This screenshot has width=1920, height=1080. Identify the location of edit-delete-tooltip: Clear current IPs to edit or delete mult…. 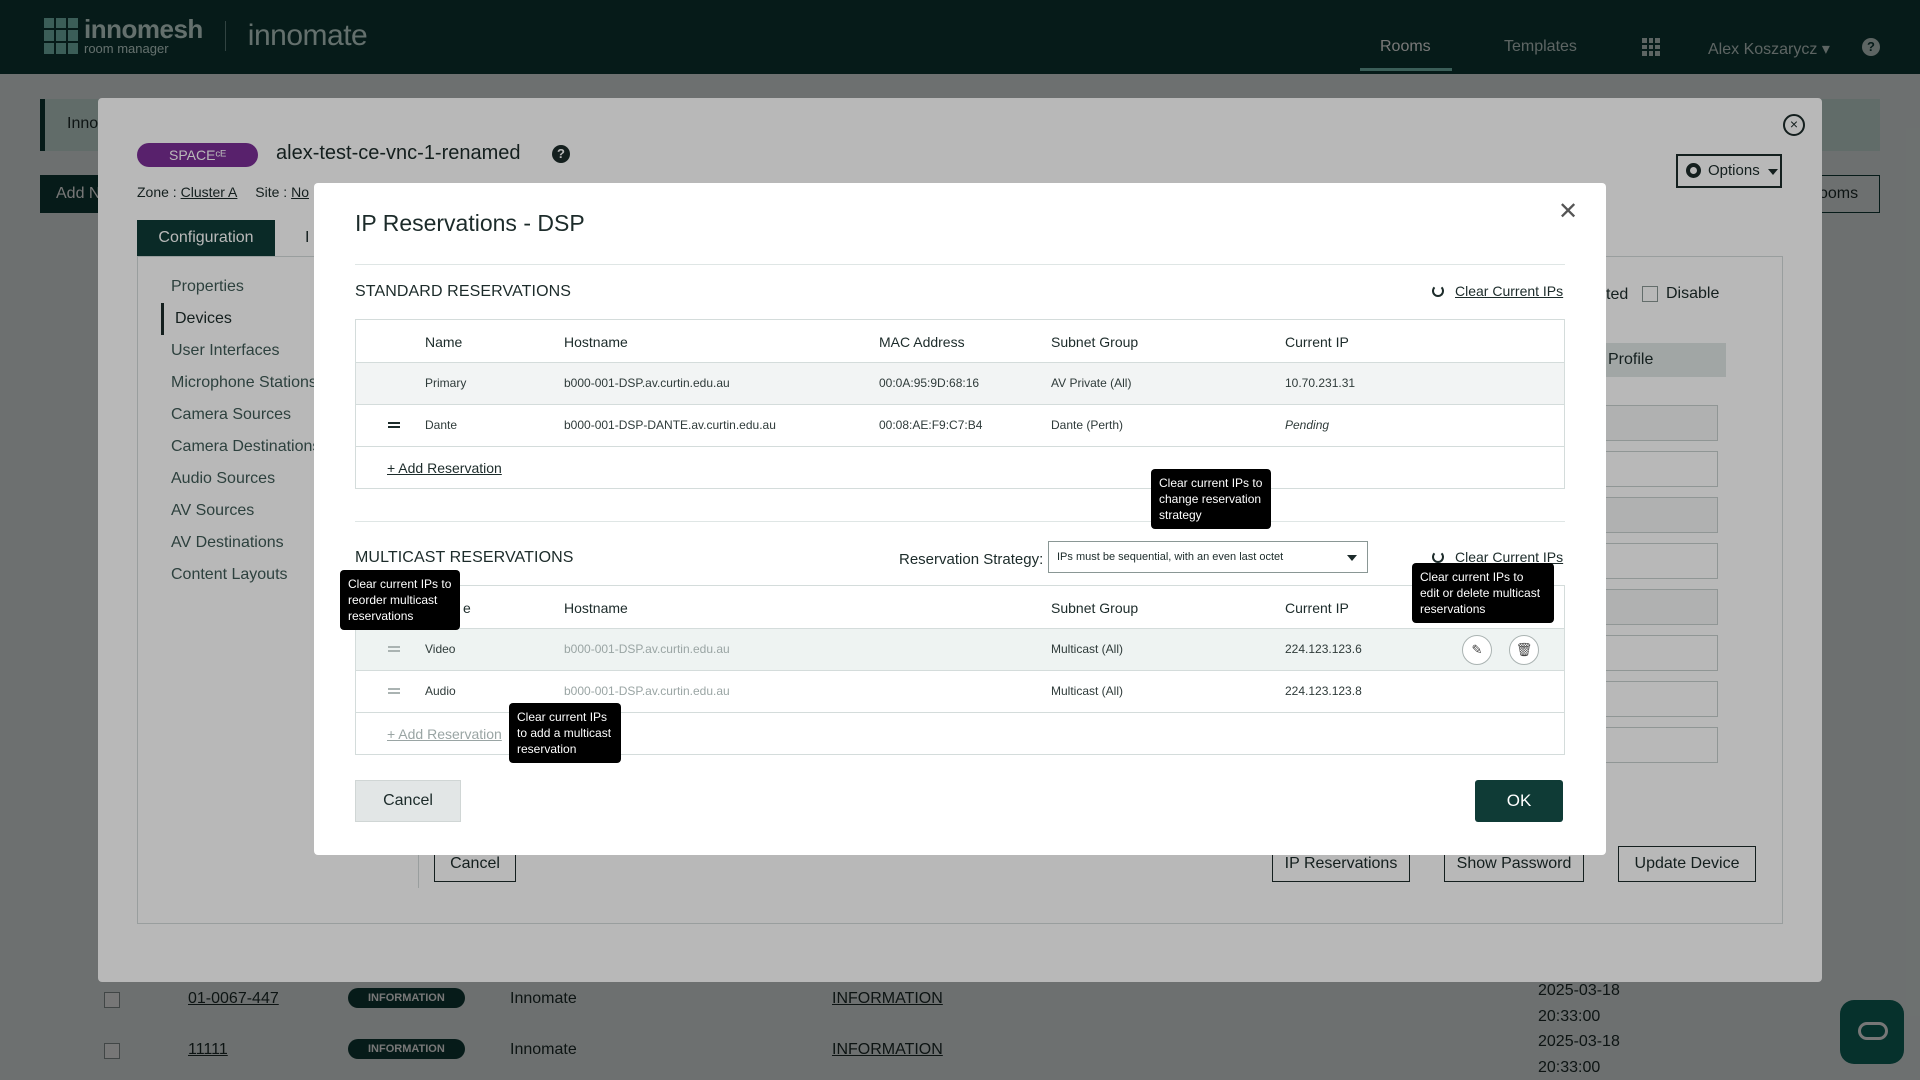
(1483, 593).